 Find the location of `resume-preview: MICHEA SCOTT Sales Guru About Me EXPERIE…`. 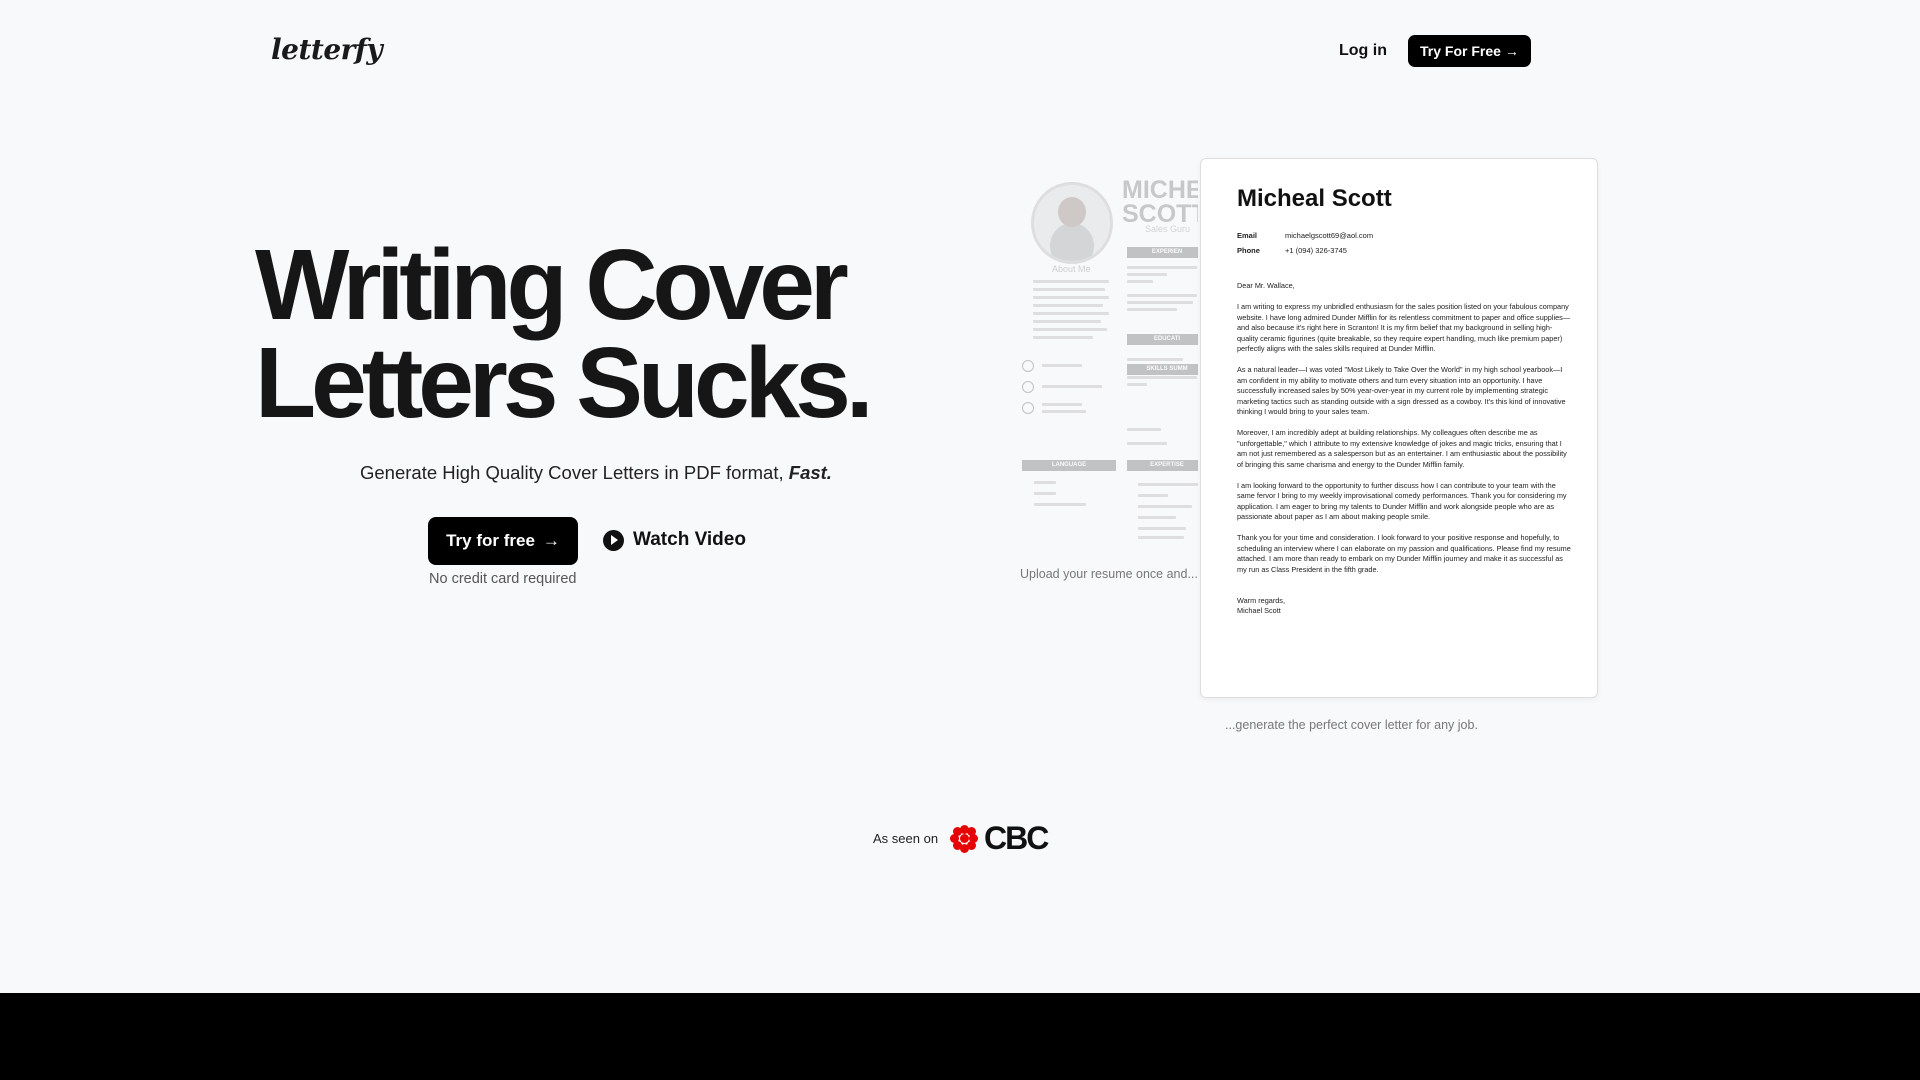

resume-preview: MICHEA SCOTT Sales Guru About Me EXPERIE… is located at coordinates (1109, 355).